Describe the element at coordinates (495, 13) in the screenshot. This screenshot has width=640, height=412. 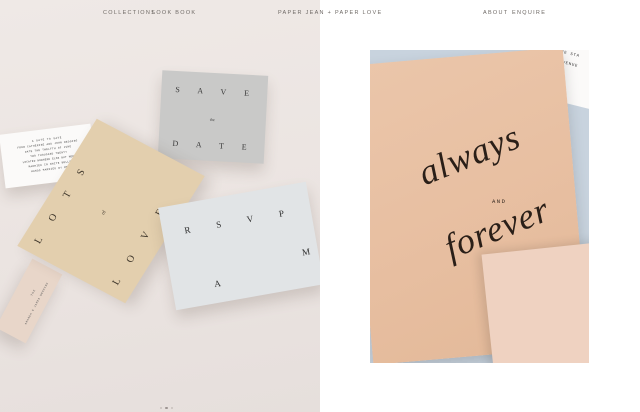
I see `nav-about-link: ABOUT` at that location.